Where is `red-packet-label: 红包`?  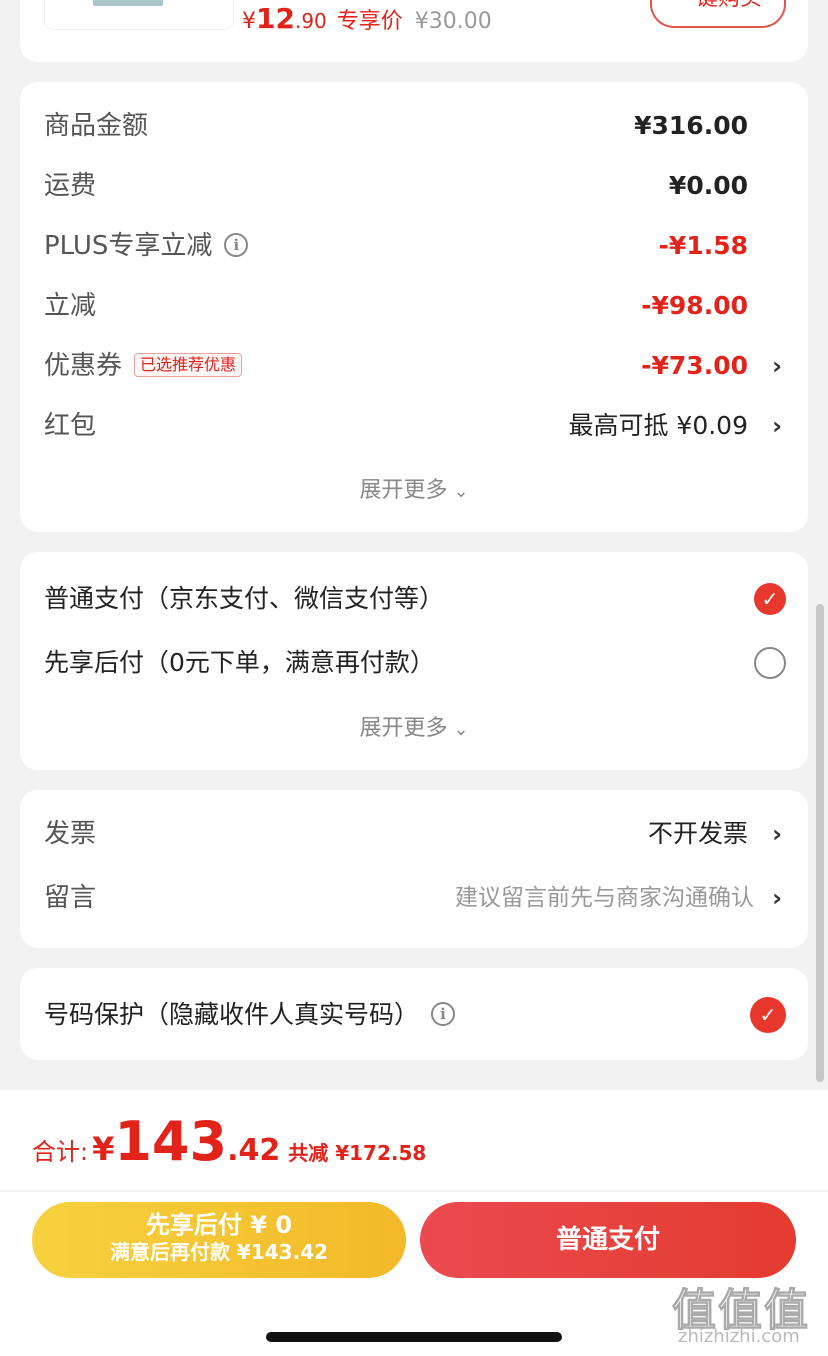
red-packet-label: 红包 is located at coordinates (70, 426).